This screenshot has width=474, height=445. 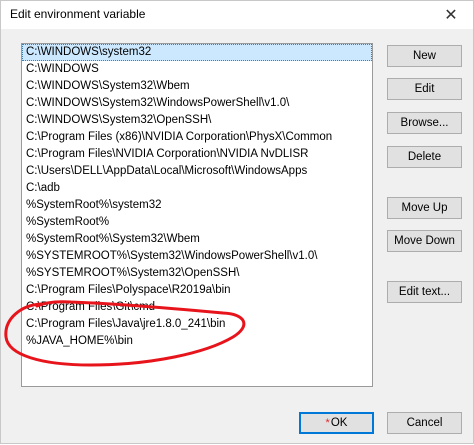 I want to click on list-item: C:\WINDOWS, so click(x=197, y=69).